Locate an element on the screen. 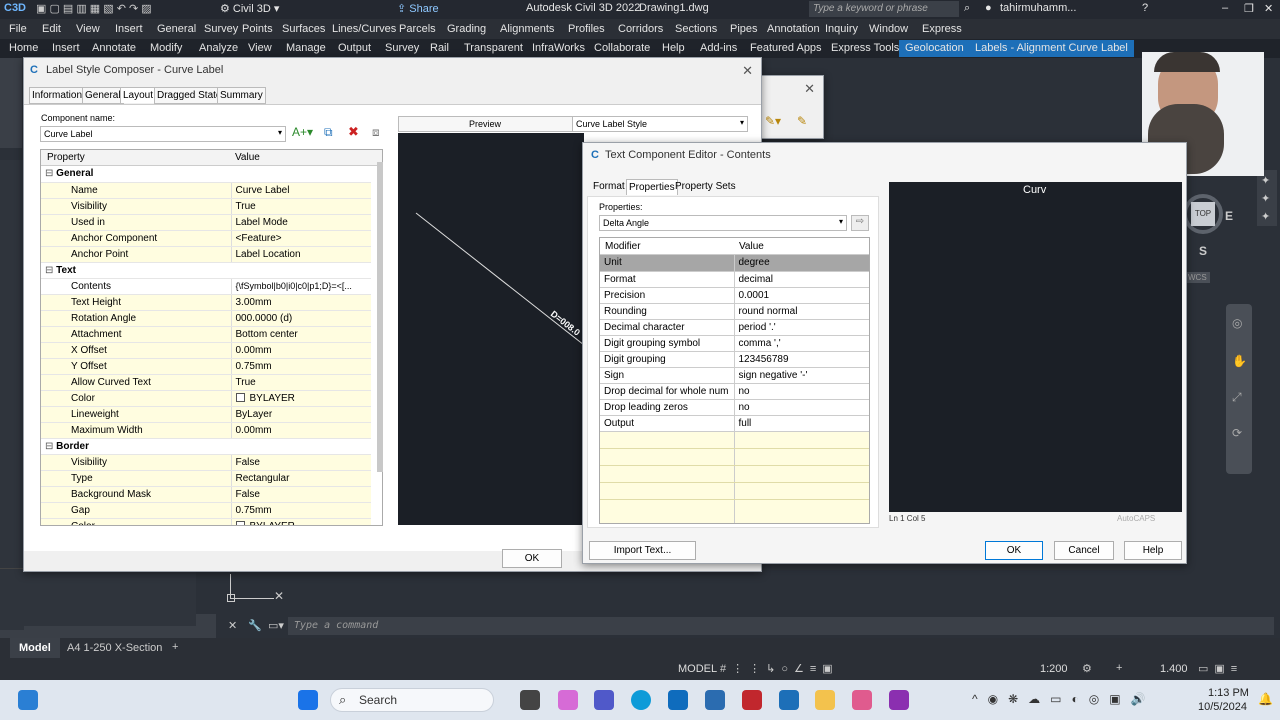 The width and height of the screenshot is (1280, 720). orbit-icon: ⟳ is located at coordinates (1237, 433).